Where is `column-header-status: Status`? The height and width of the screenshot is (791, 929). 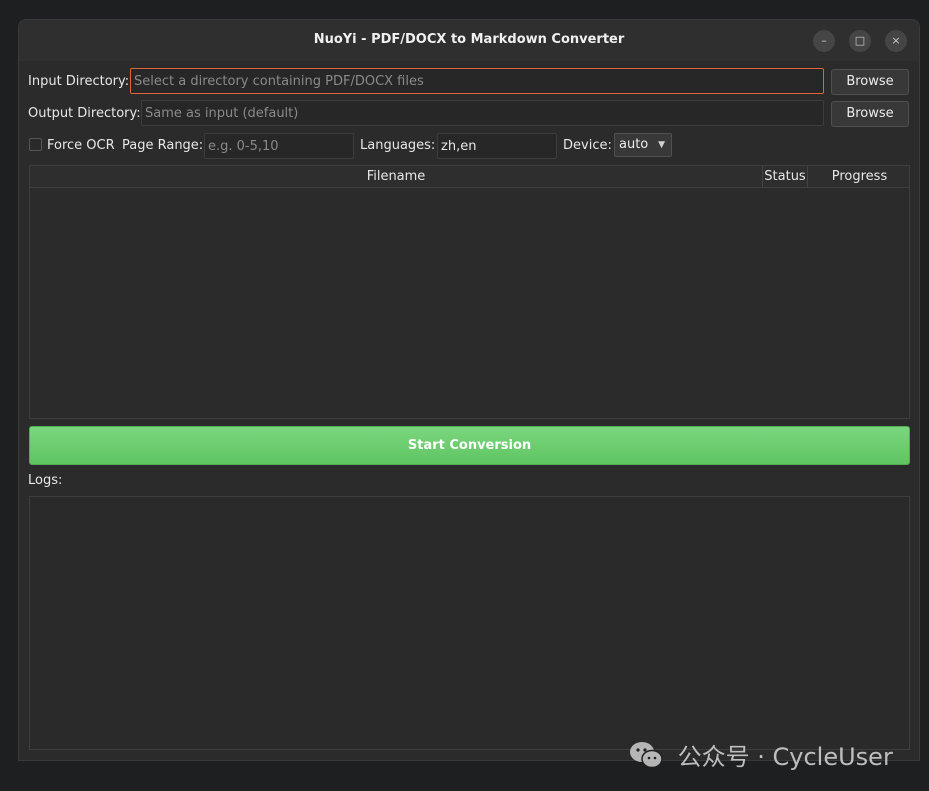 column-header-status: Status is located at coordinates (785, 177).